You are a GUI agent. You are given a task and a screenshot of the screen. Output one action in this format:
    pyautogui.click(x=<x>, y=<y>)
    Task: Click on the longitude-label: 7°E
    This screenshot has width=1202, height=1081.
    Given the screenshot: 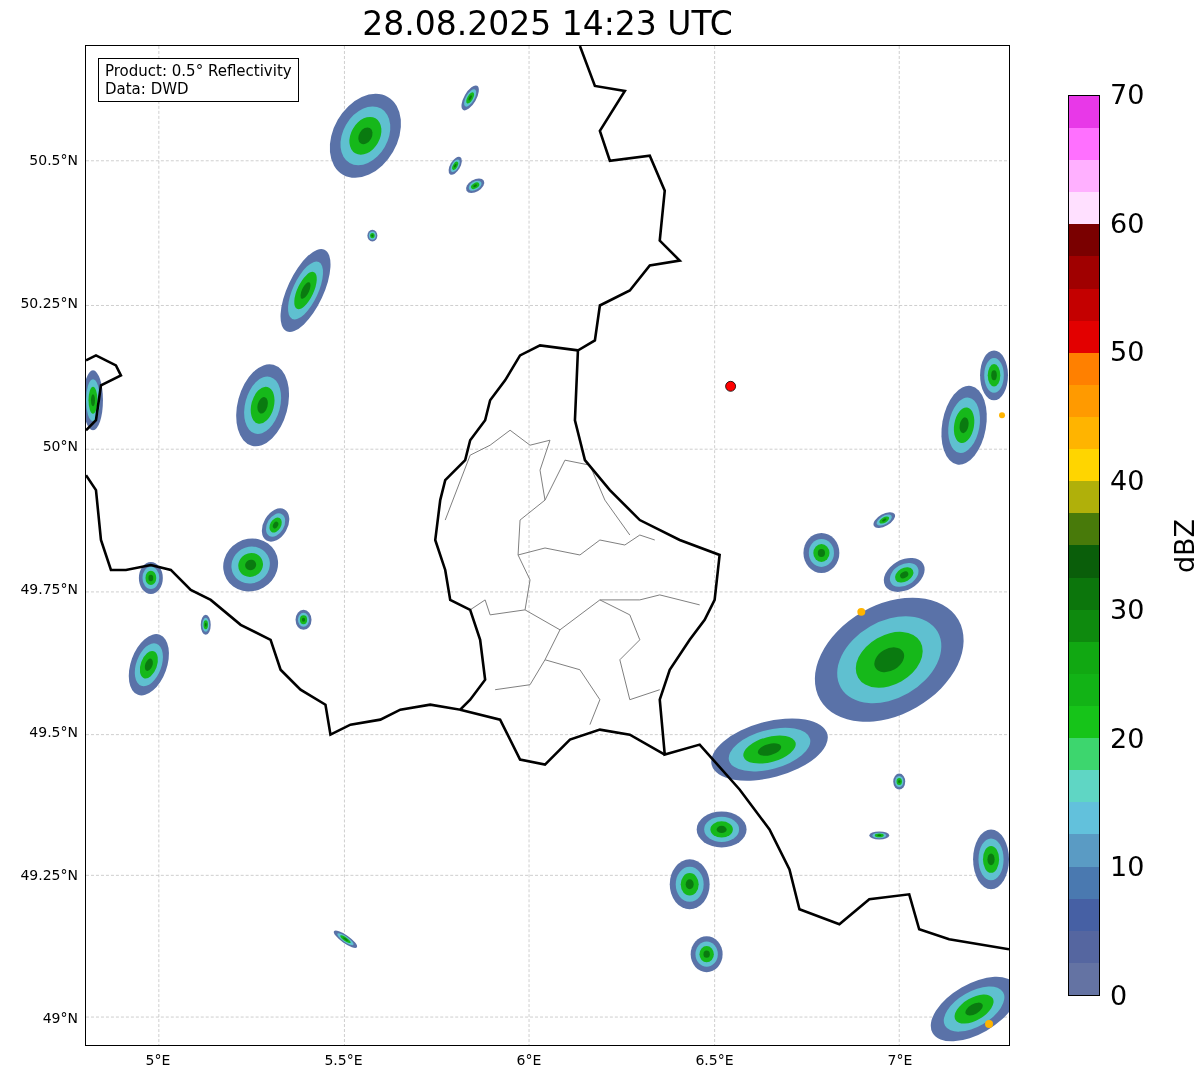 What is the action you would take?
    pyautogui.click(x=900, y=1060)
    